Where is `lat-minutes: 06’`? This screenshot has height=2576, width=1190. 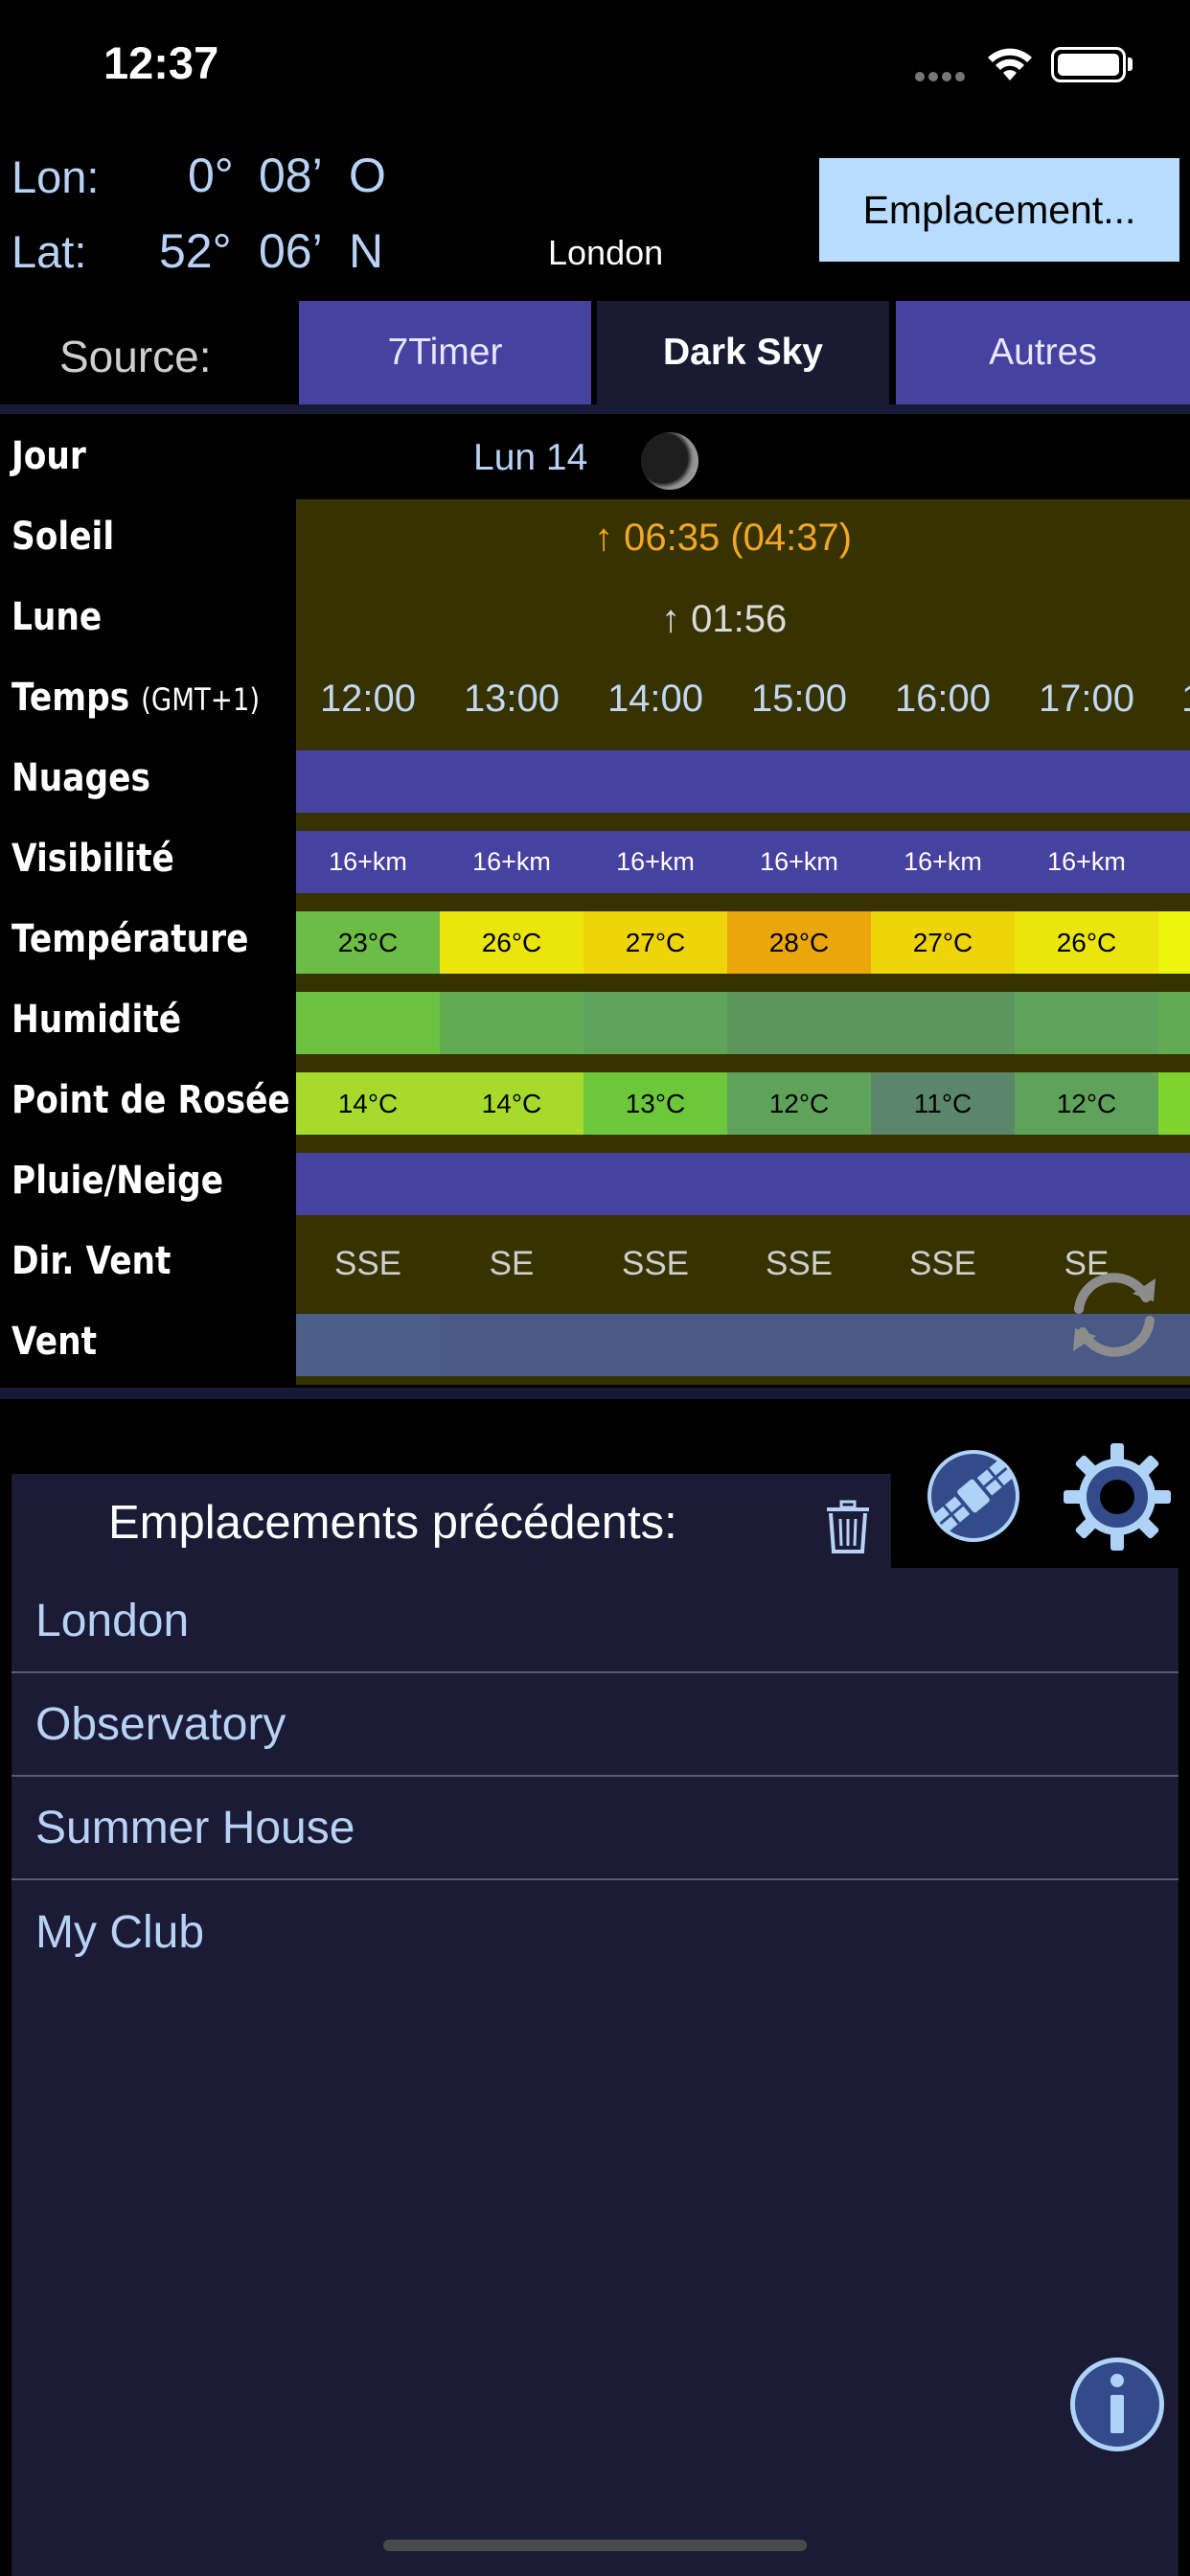
lat-minutes: 06’ is located at coordinates (291, 251).